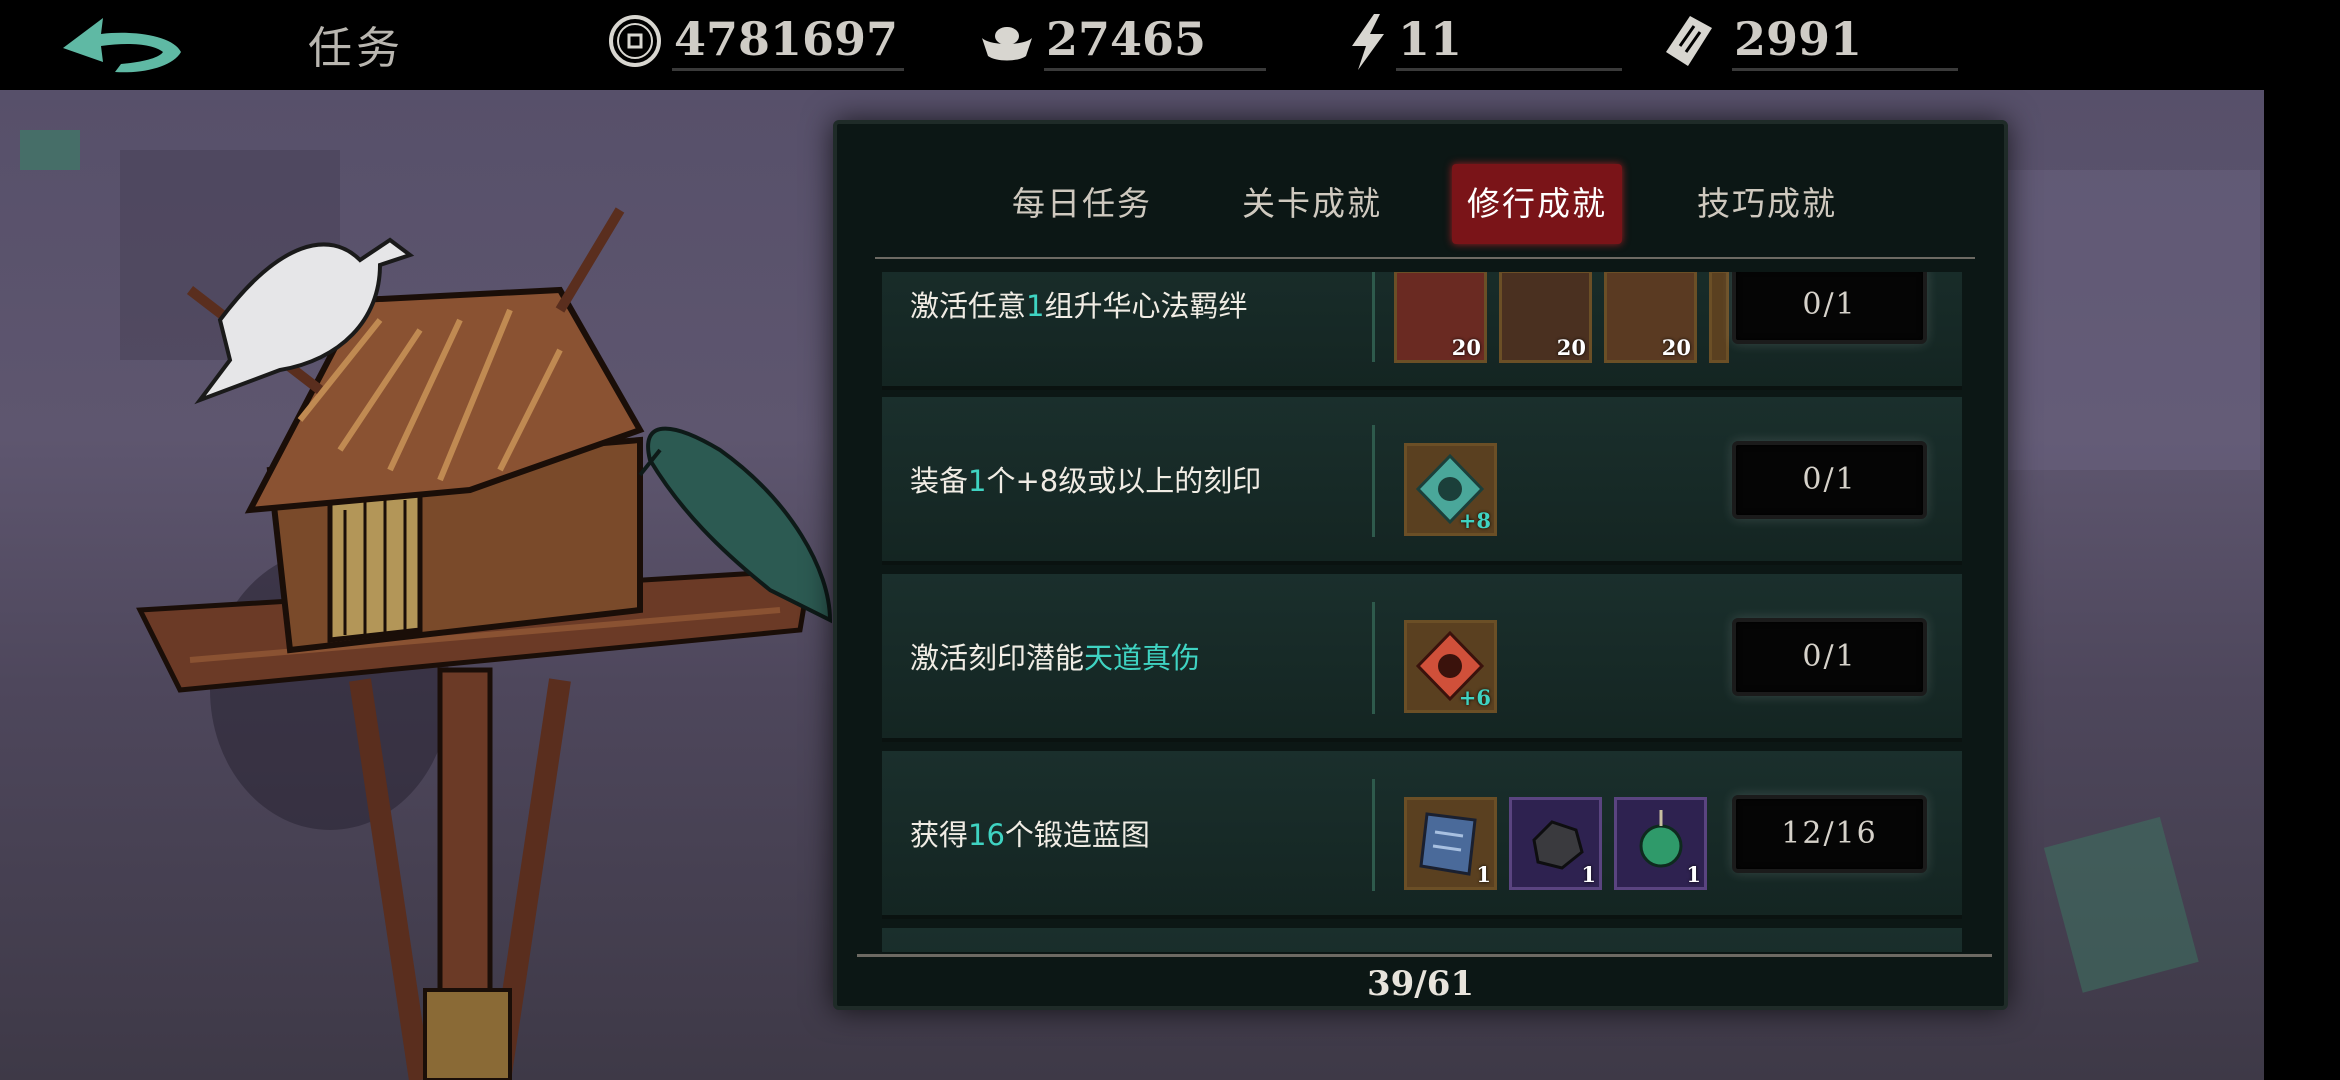 This screenshot has height=1080, width=2340. What do you see at coordinates (1030, 835) in the screenshot?
I see `task-description: 获得16个锻造蓝图` at bounding box center [1030, 835].